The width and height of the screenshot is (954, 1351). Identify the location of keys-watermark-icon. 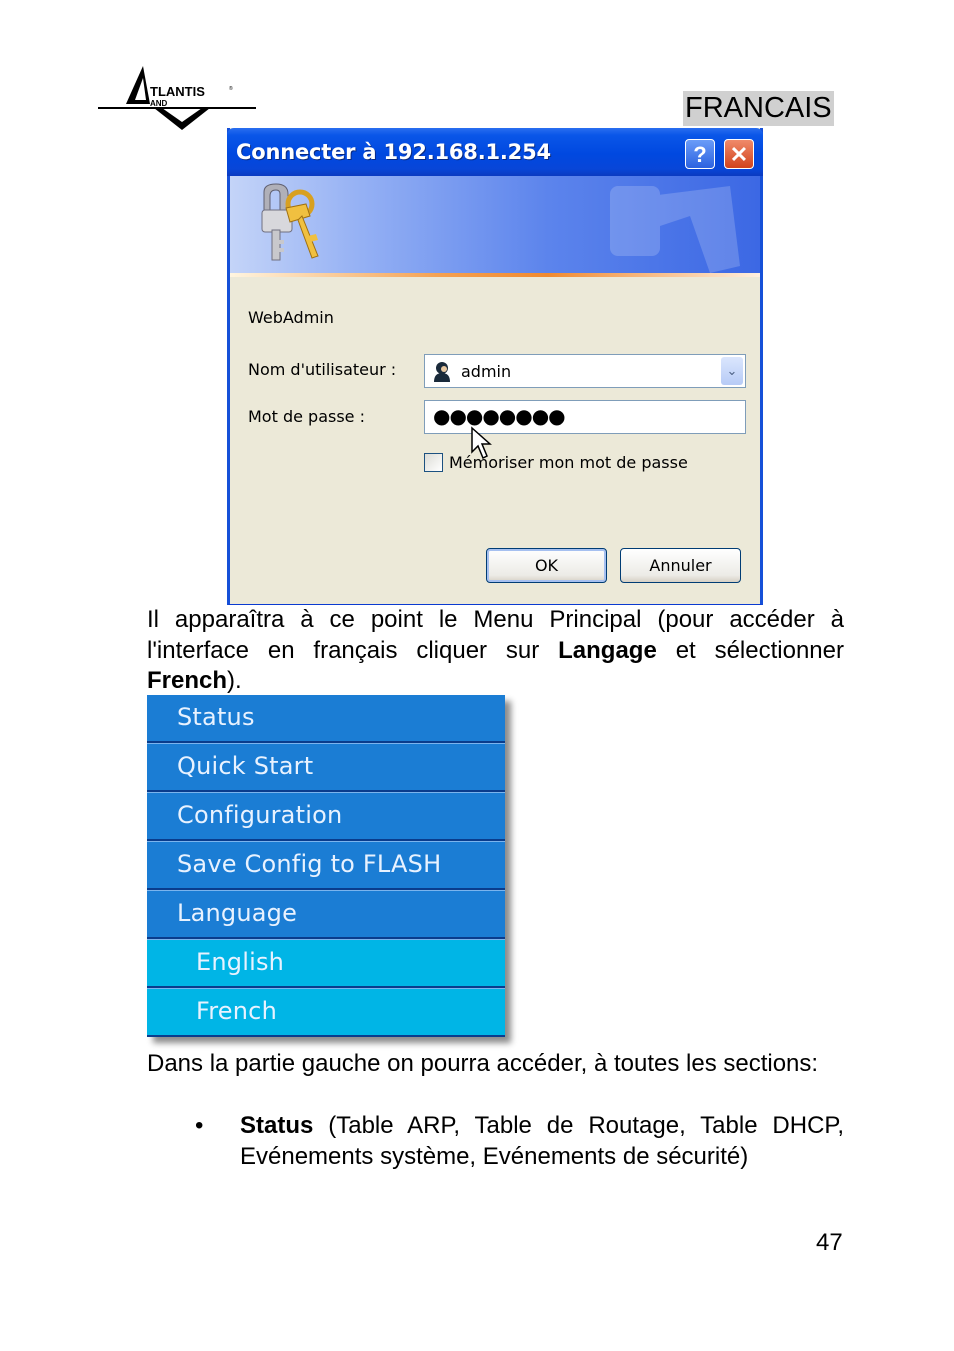
(675, 229).